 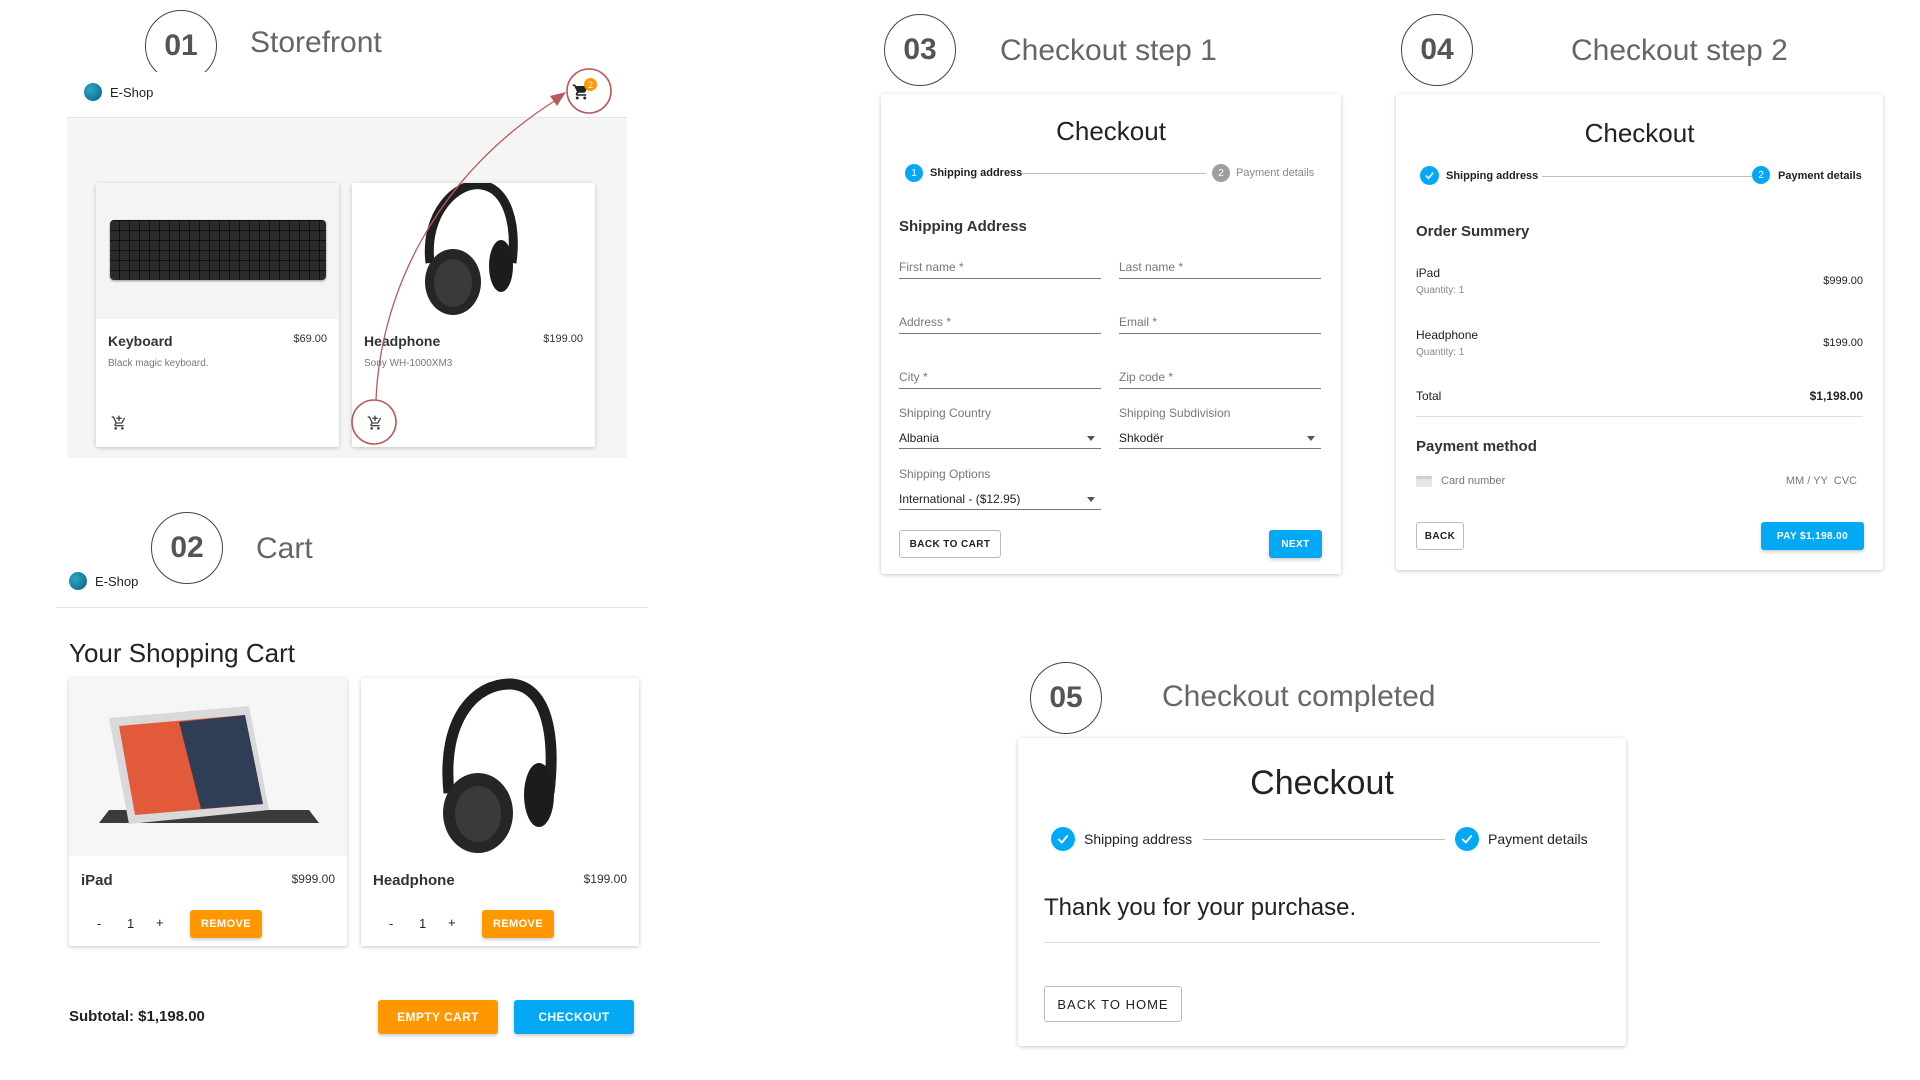 I want to click on cart-item-card: Headphone $199.00 - 1 + REMOVE, so click(x=500, y=812).